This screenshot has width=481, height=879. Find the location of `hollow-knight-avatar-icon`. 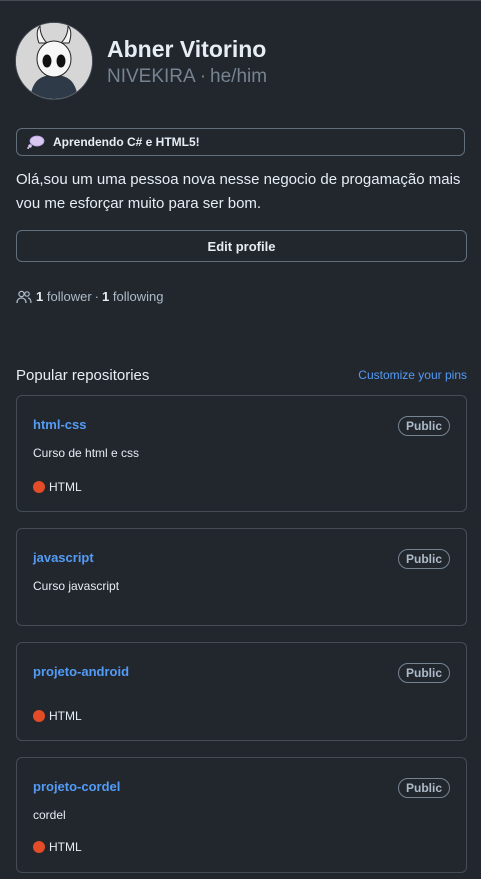

hollow-knight-avatar-icon is located at coordinates (54, 61).